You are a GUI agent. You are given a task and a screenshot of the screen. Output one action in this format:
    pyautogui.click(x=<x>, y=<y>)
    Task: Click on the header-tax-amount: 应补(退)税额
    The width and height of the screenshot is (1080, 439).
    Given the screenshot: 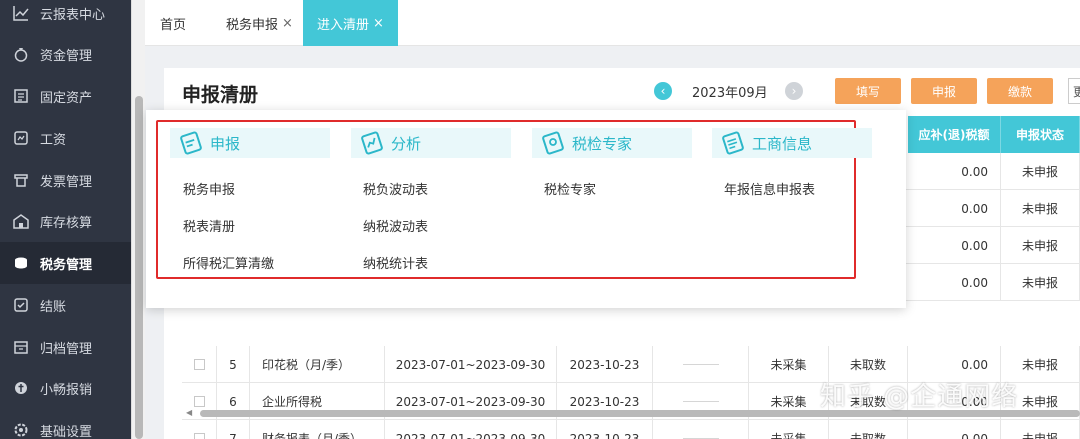 What is the action you would take?
    pyautogui.click(x=954, y=134)
    